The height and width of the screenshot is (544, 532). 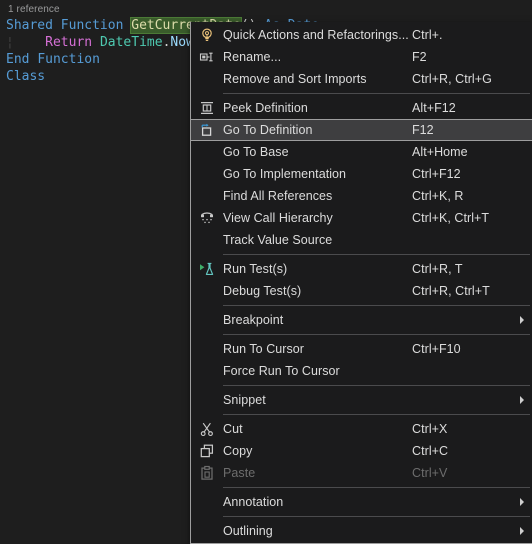 What do you see at coordinates (361, 174) in the screenshot?
I see `menu-item-go-to-implementation: Go To Implementation Ctrl+F12` at bounding box center [361, 174].